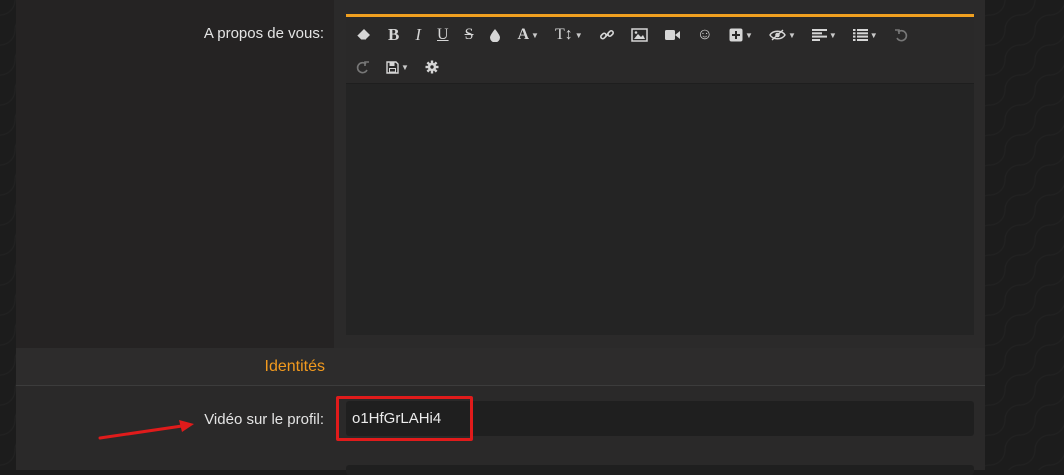 The image size is (1064, 475). I want to click on italic-button: I, so click(418, 35).